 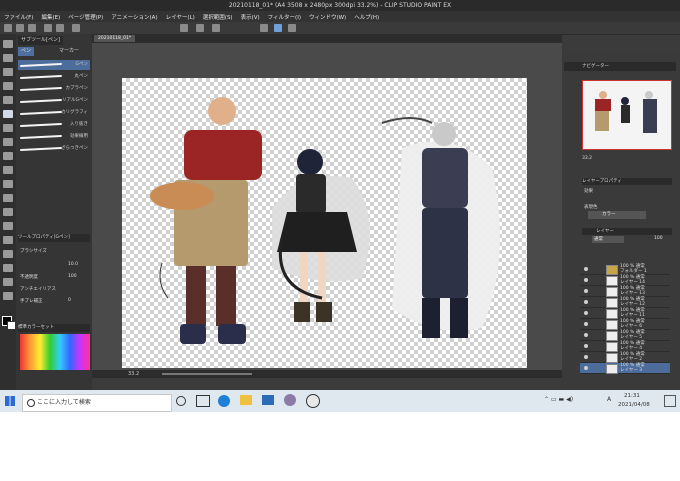 I want to click on airbrush-tool-icon, so click(x=8, y=156).